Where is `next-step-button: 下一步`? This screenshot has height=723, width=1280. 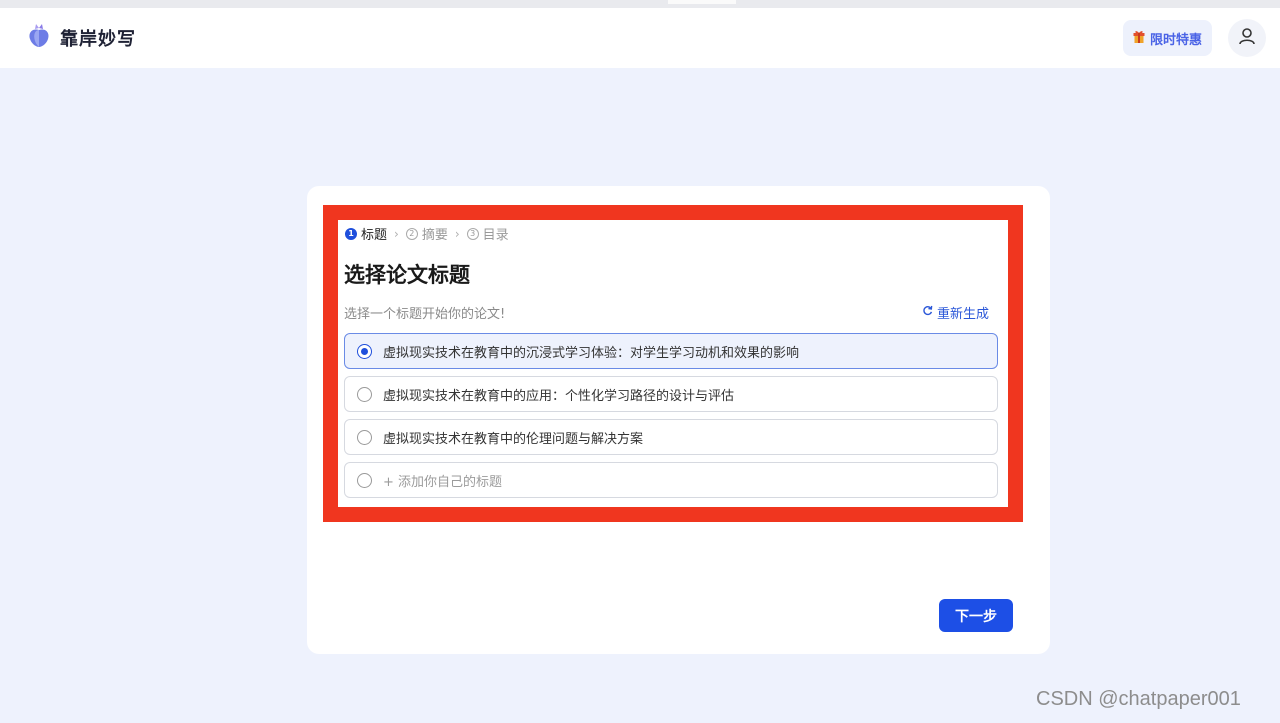 next-step-button: 下一步 is located at coordinates (976, 615).